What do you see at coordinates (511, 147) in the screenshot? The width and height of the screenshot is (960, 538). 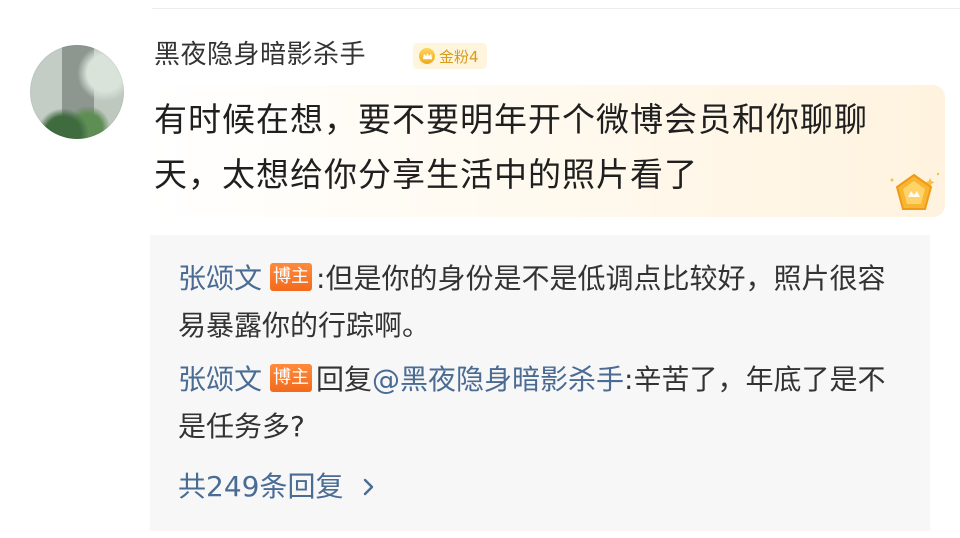 I see `comment-text: 有时候在想，要不要明年开个微博会员和你聊聊天，太想给你分享生活中的照片看了` at bounding box center [511, 147].